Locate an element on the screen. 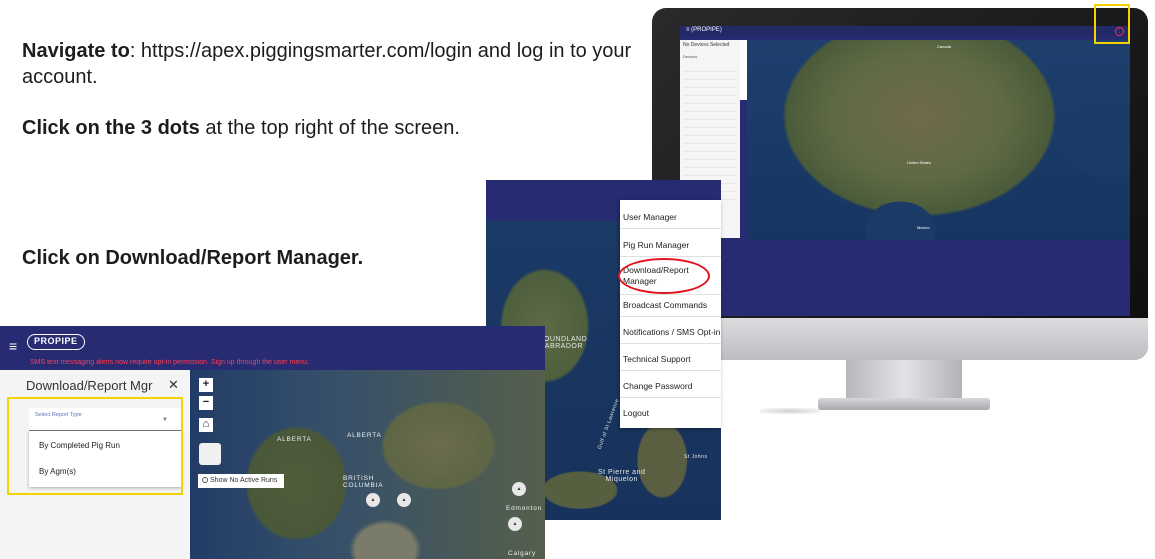  screen-map-label: United States is located at coordinates (919, 162).